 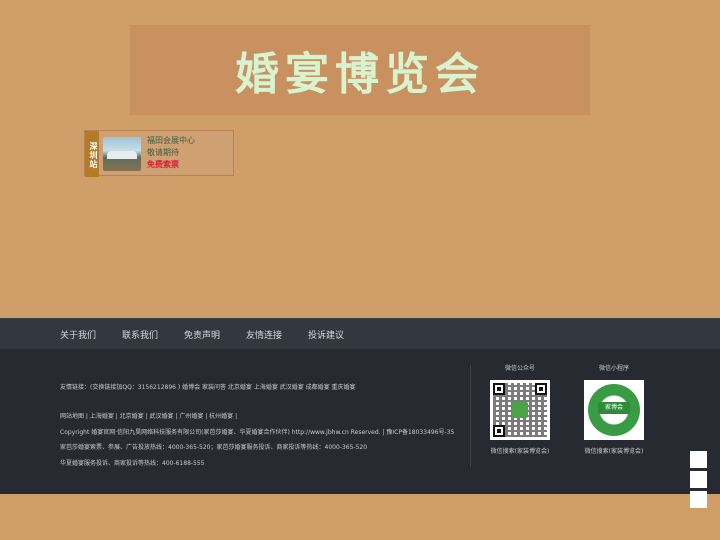 I want to click on qr-code-icon, so click(x=520, y=410).